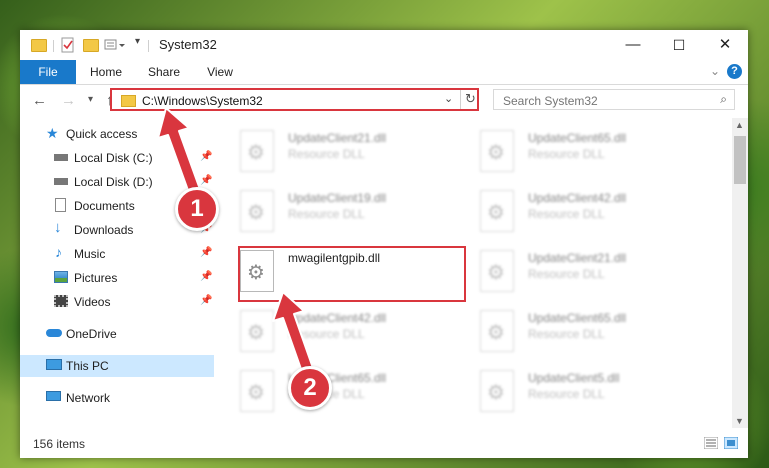  What do you see at coordinates (235, 240) in the screenshot?
I see `annotation-arrows` at bounding box center [235, 240].